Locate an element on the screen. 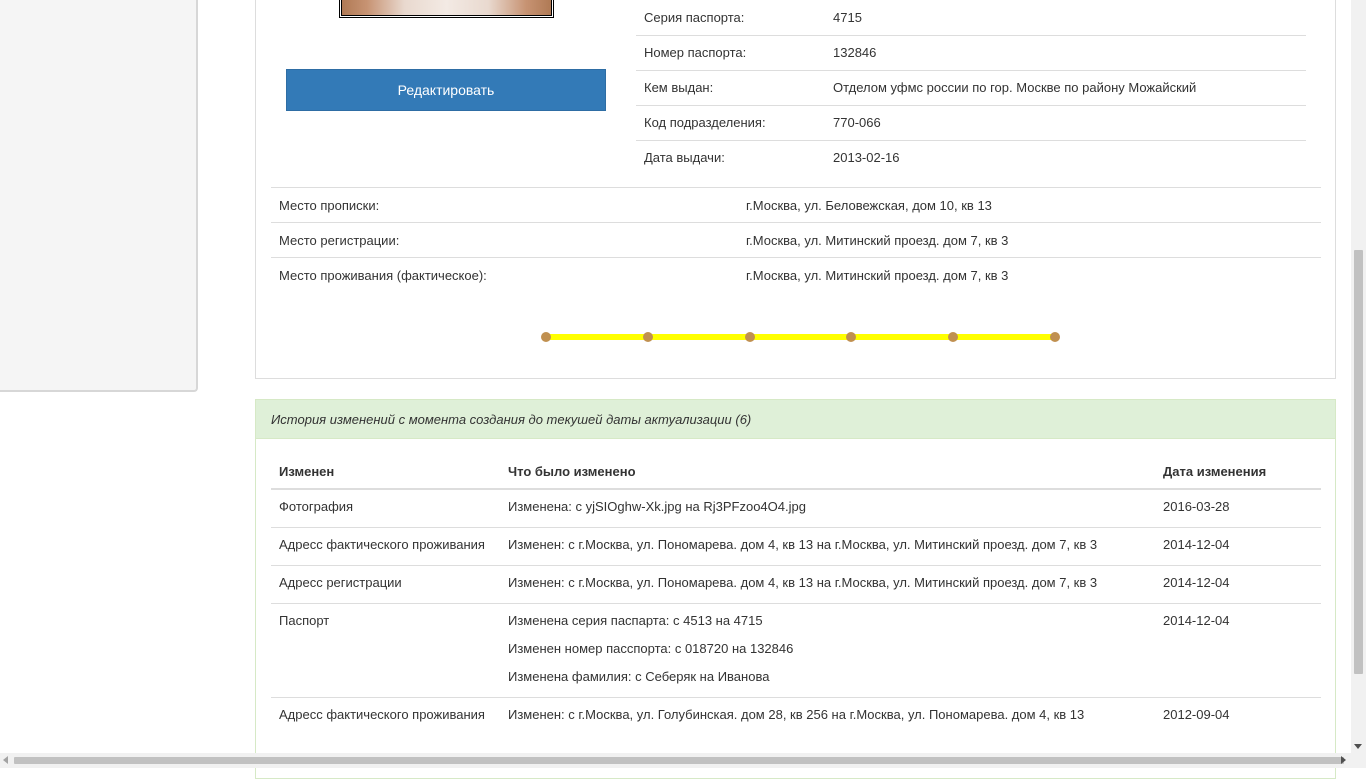 This screenshot has width=1366, height=779. passport-series-value: 4715 is located at coordinates (847, 17).